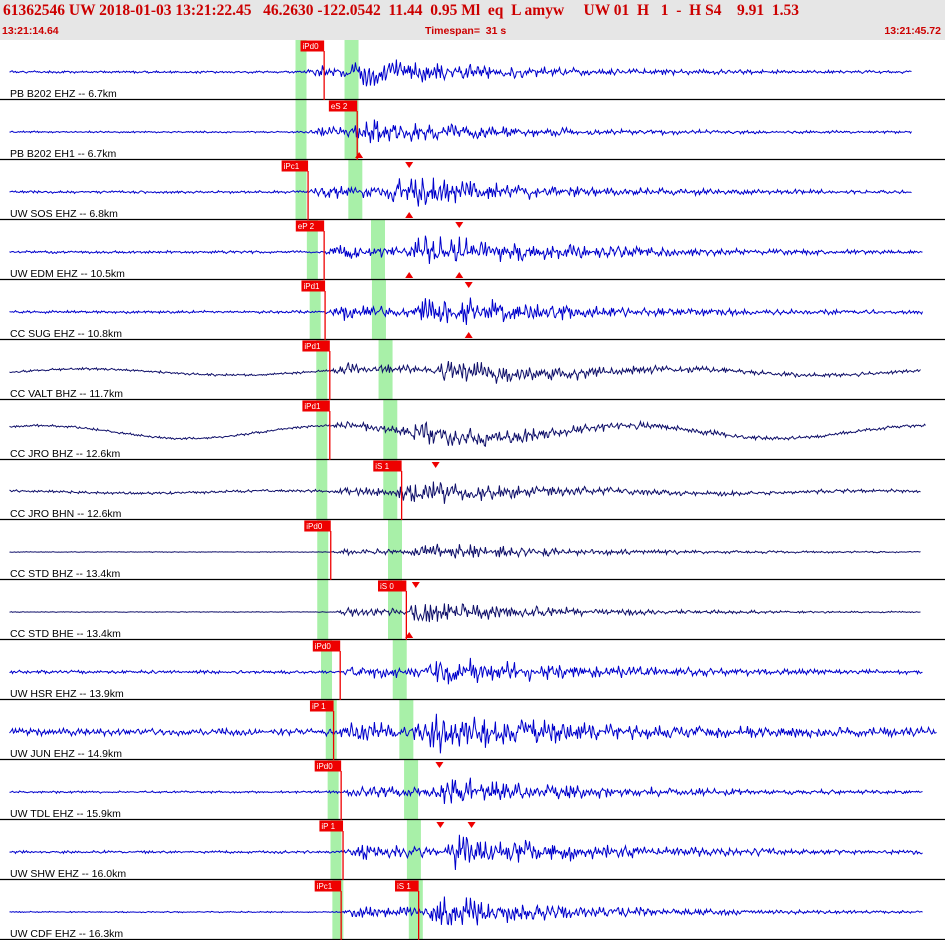  What do you see at coordinates (63, 94) in the screenshot?
I see `station-label: PB B202 EHZ -- 6.7km` at bounding box center [63, 94].